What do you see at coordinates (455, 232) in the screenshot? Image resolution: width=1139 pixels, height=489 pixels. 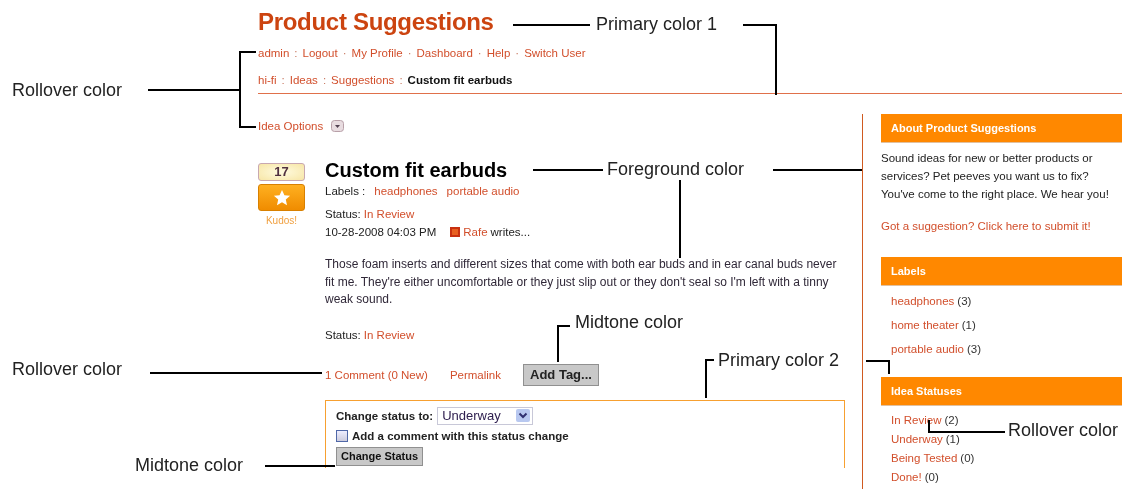 I see `avatar-icon` at bounding box center [455, 232].